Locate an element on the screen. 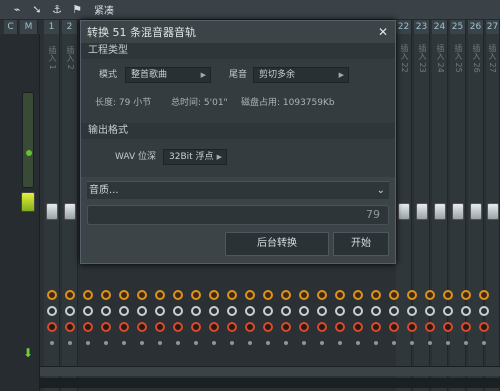  tail-select: 剪切多余 ▶ is located at coordinates (301, 75).